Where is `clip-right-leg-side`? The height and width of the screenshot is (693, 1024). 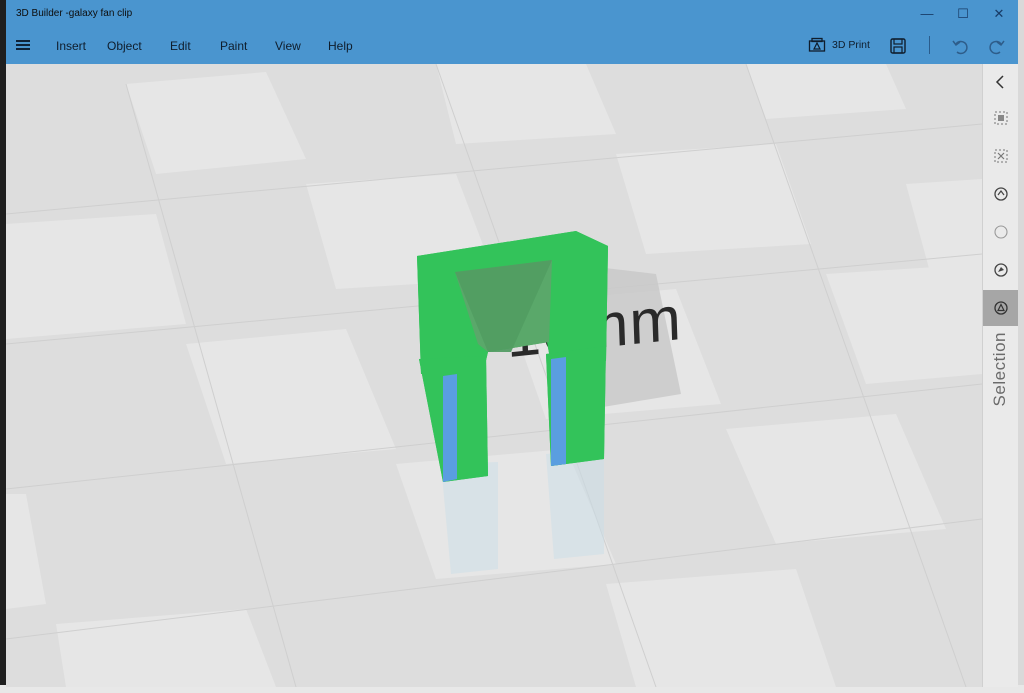 clip-right-leg-side is located at coordinates (558, 411).